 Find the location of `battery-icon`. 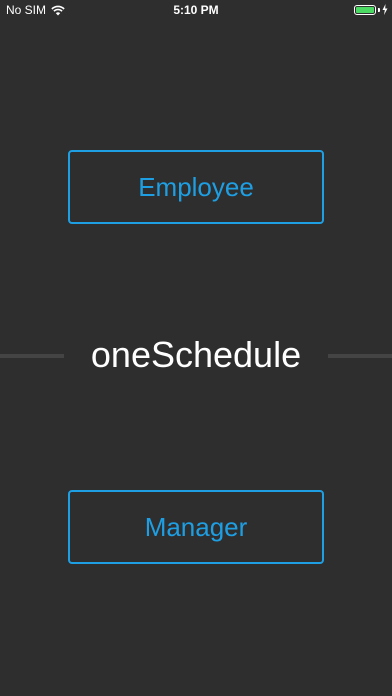

battery-icon is located at coordinates (365, 9).